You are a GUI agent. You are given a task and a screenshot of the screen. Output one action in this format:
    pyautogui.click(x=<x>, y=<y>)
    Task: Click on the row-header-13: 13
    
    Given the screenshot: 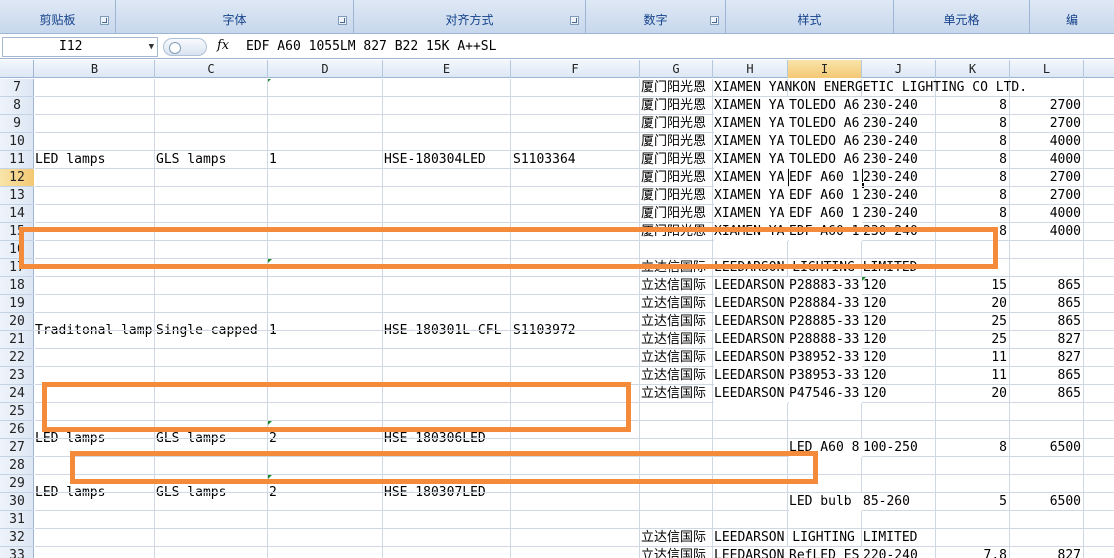 What is the action you would take?
    pyautogui.click(x=17, y=196)
    